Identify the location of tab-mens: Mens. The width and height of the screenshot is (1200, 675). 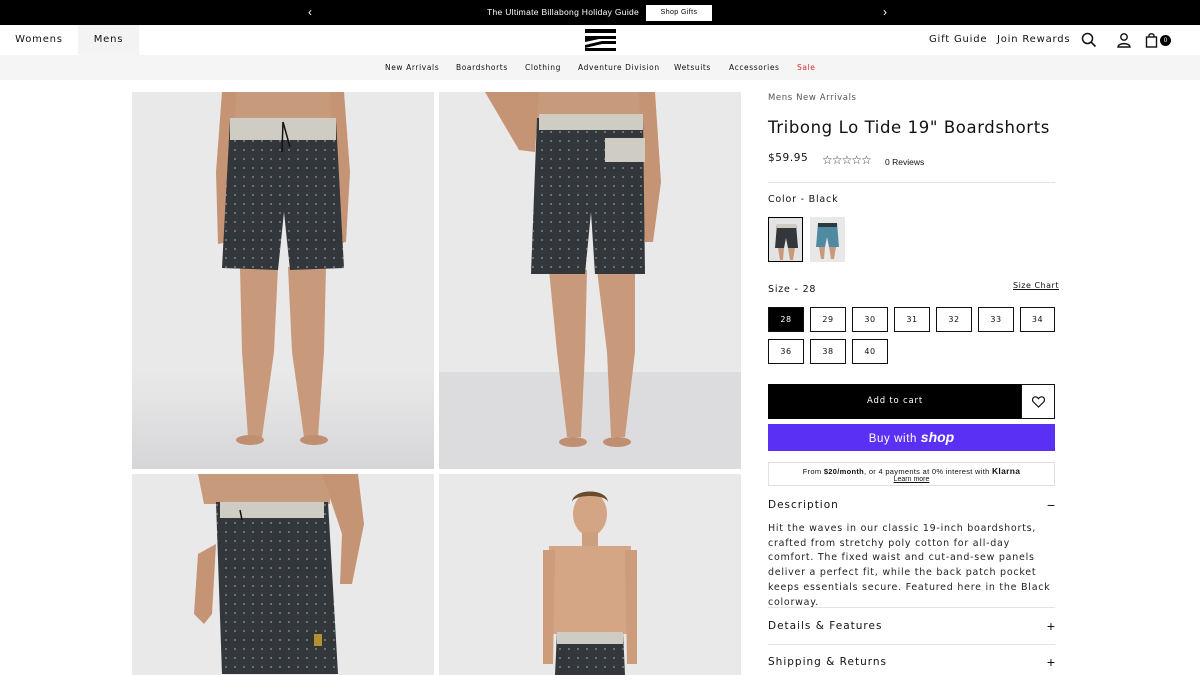
(108, 40).